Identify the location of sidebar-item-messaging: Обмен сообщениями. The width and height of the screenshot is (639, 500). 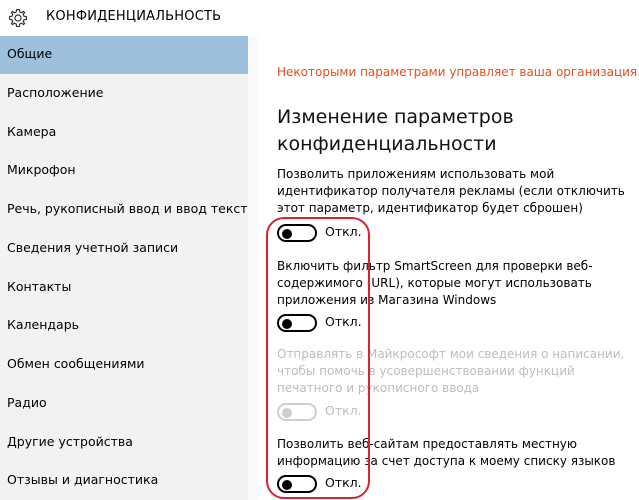
(124, 365).